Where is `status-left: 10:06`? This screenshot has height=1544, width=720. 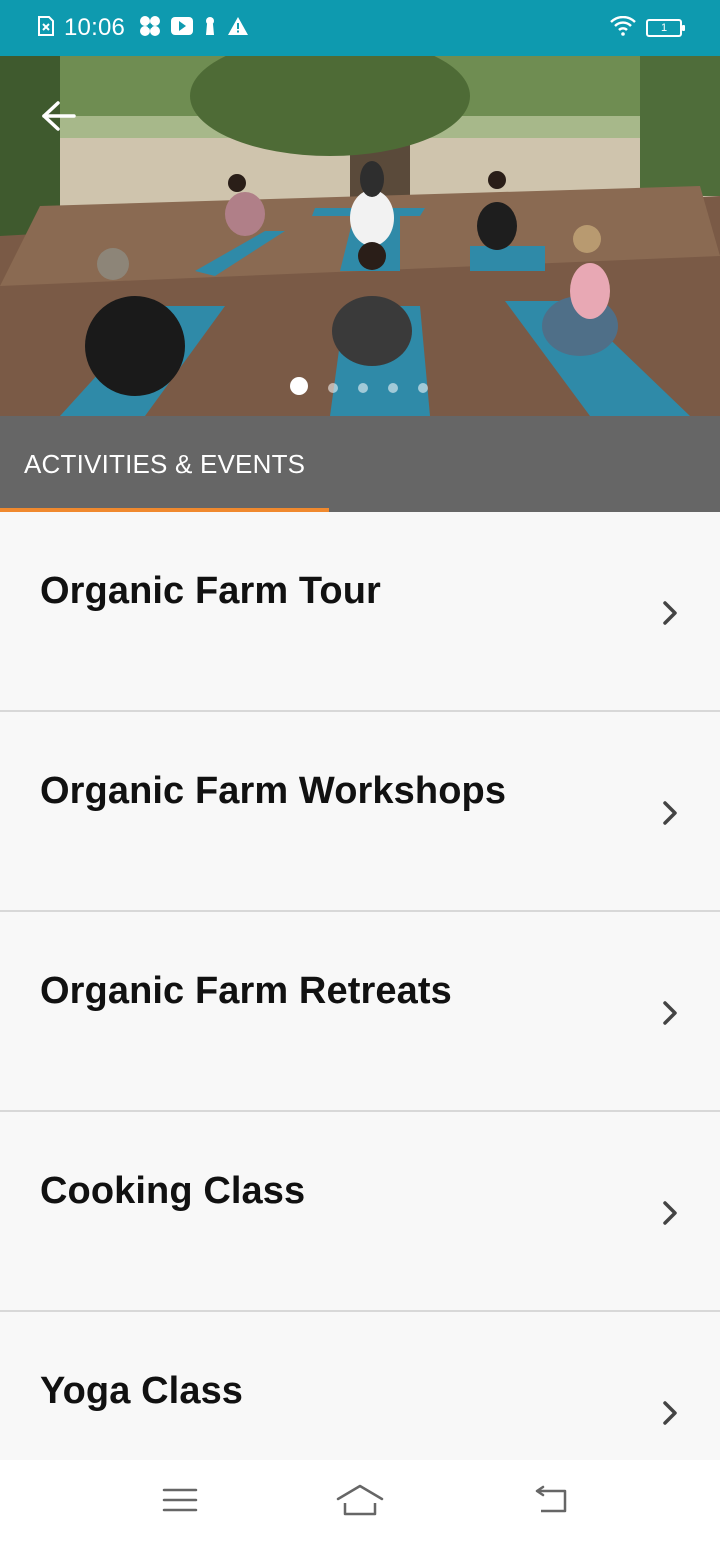
status-left: 10:06 is located at coordinates (124, 28).